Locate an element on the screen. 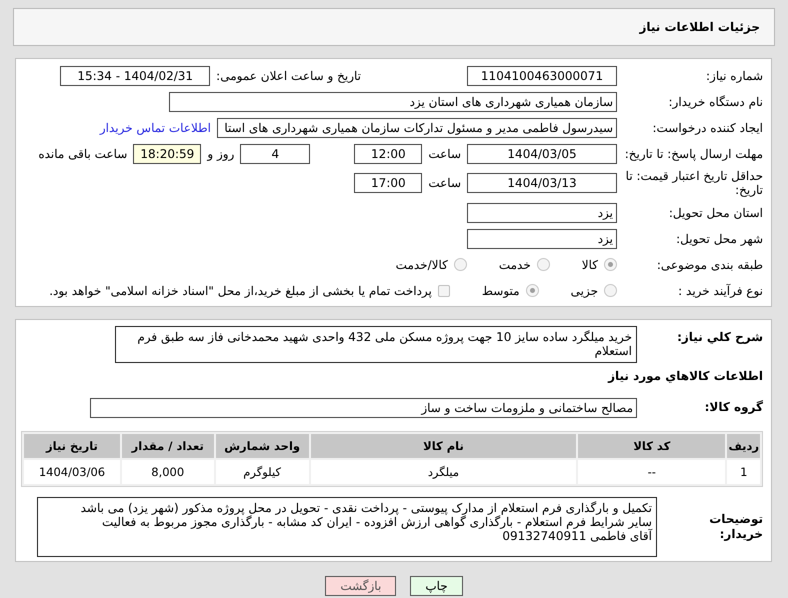 This screenshot has width=788, height=598. field-label: ساعت باقی مانده is located at coordinates (83, 154).